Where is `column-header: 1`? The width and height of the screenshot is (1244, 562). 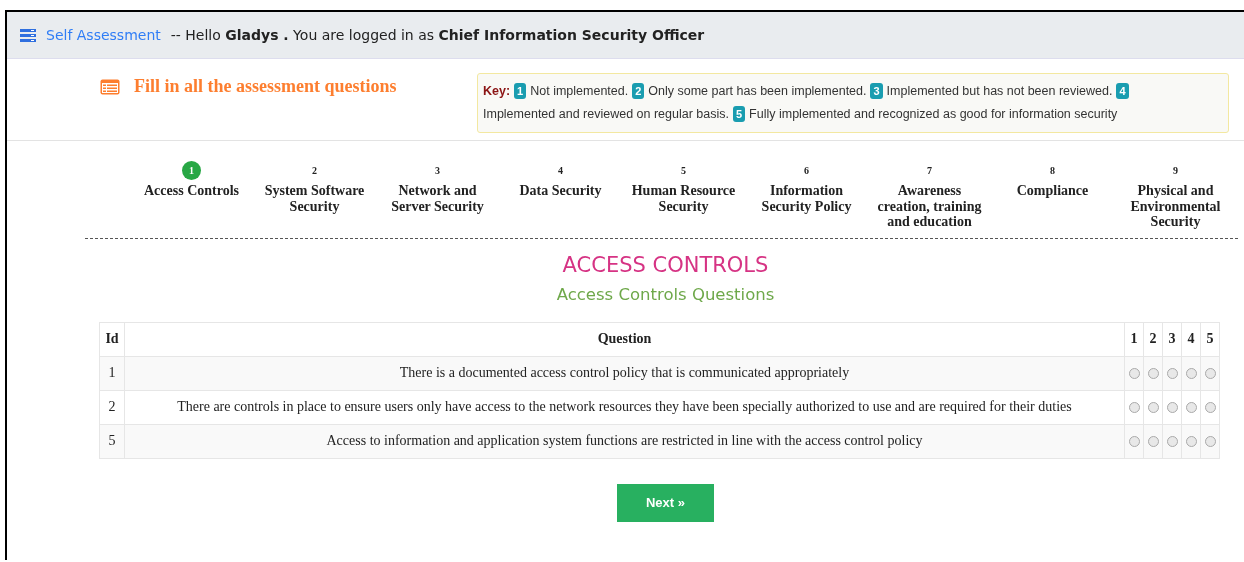
column-header: 1 is located at coordinates (1134, 339).